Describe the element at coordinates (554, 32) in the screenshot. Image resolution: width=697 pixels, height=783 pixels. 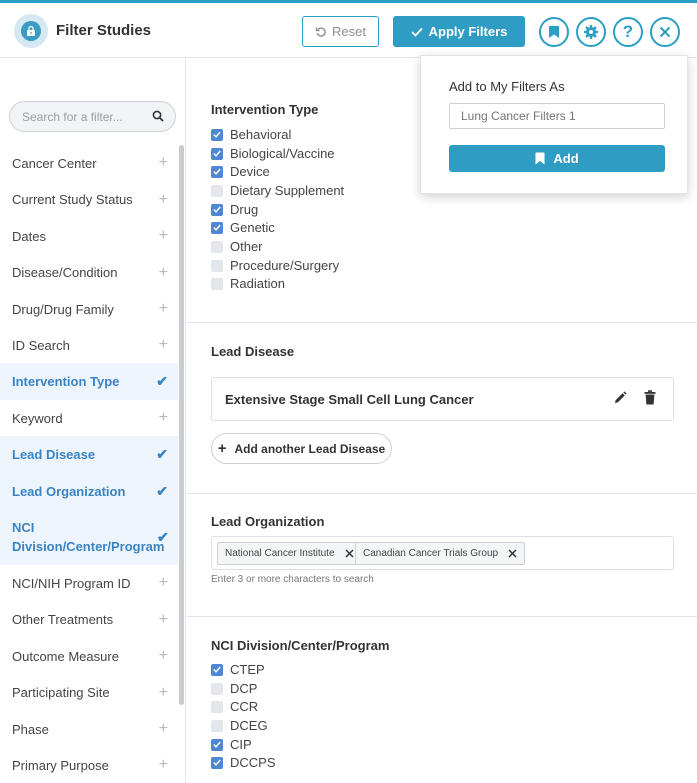
I see `bookmark-button` at that location.